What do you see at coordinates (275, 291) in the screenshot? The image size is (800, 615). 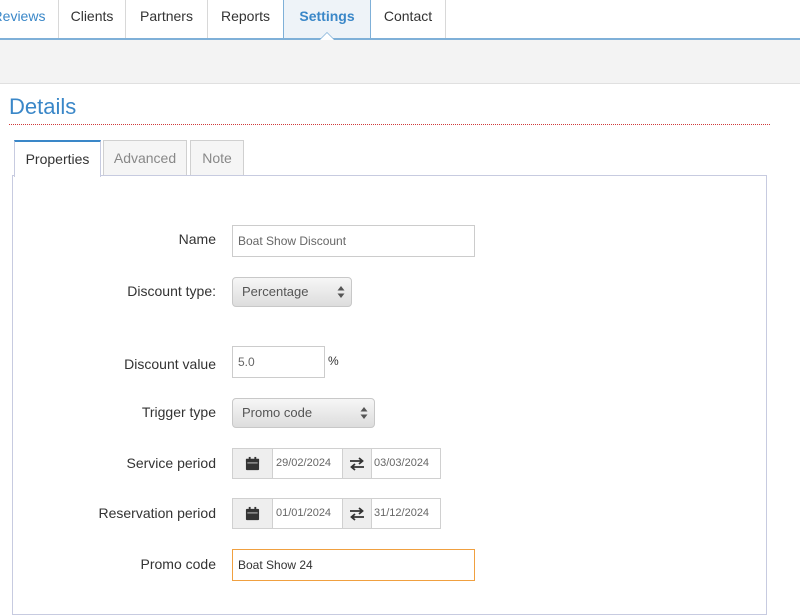 I see `discount-type-value: Percentage` at bounding box center [275, 291].